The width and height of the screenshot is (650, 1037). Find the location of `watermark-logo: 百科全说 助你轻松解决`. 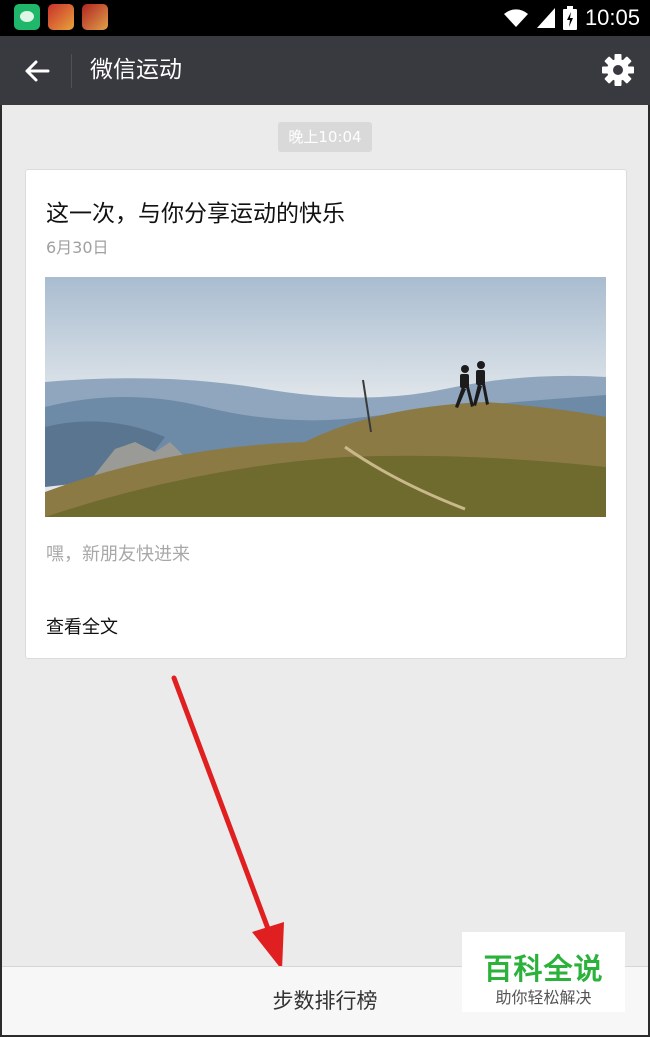

watermark-logo: 百科全说 助你轻松解决 is located at coordinates (543, 972).